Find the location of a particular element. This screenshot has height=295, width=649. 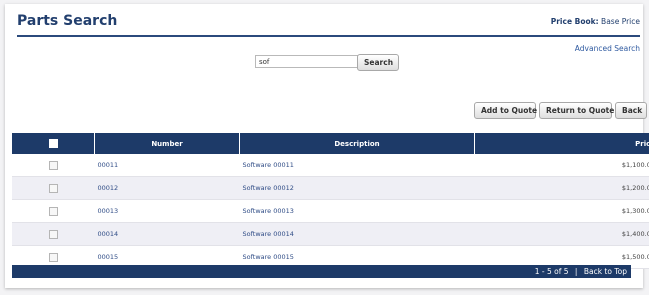

part-price: $1,200.00 is located at coordinates (561, 188).